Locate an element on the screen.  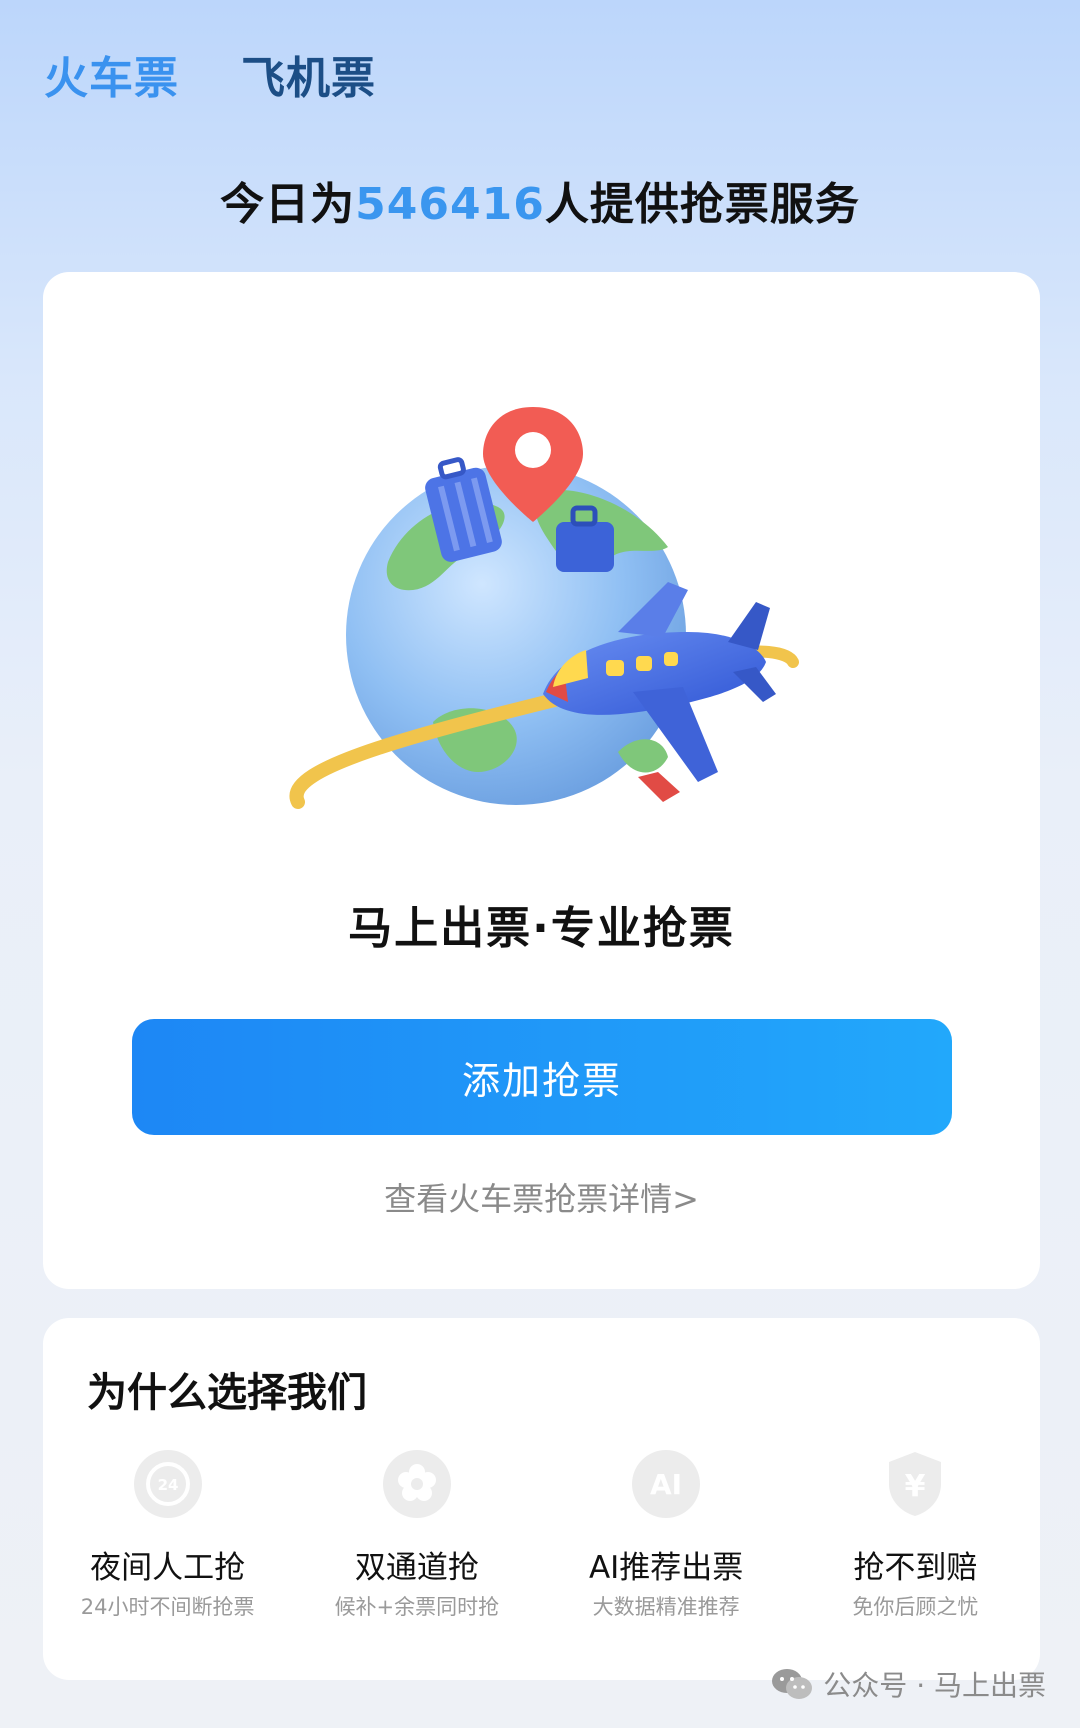
feature-name: 夜间人工抢 is located at coordinates (168, 1568).